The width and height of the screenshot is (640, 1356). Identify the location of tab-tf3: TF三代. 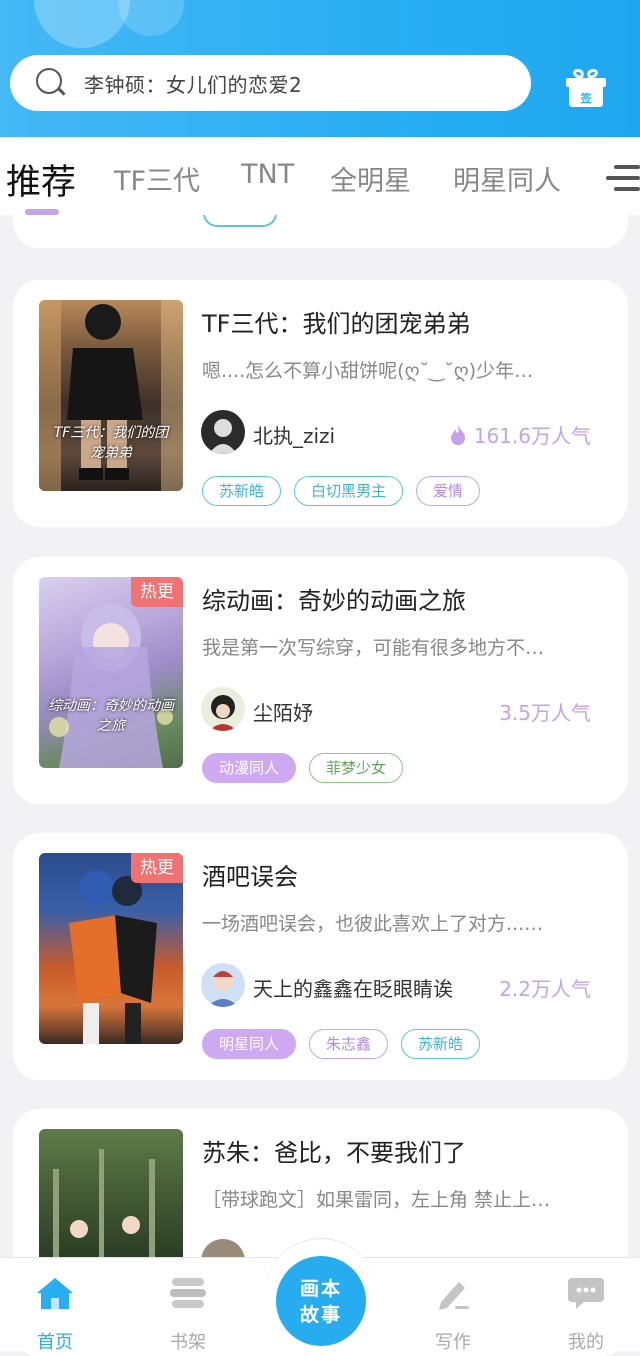
(157, 178).